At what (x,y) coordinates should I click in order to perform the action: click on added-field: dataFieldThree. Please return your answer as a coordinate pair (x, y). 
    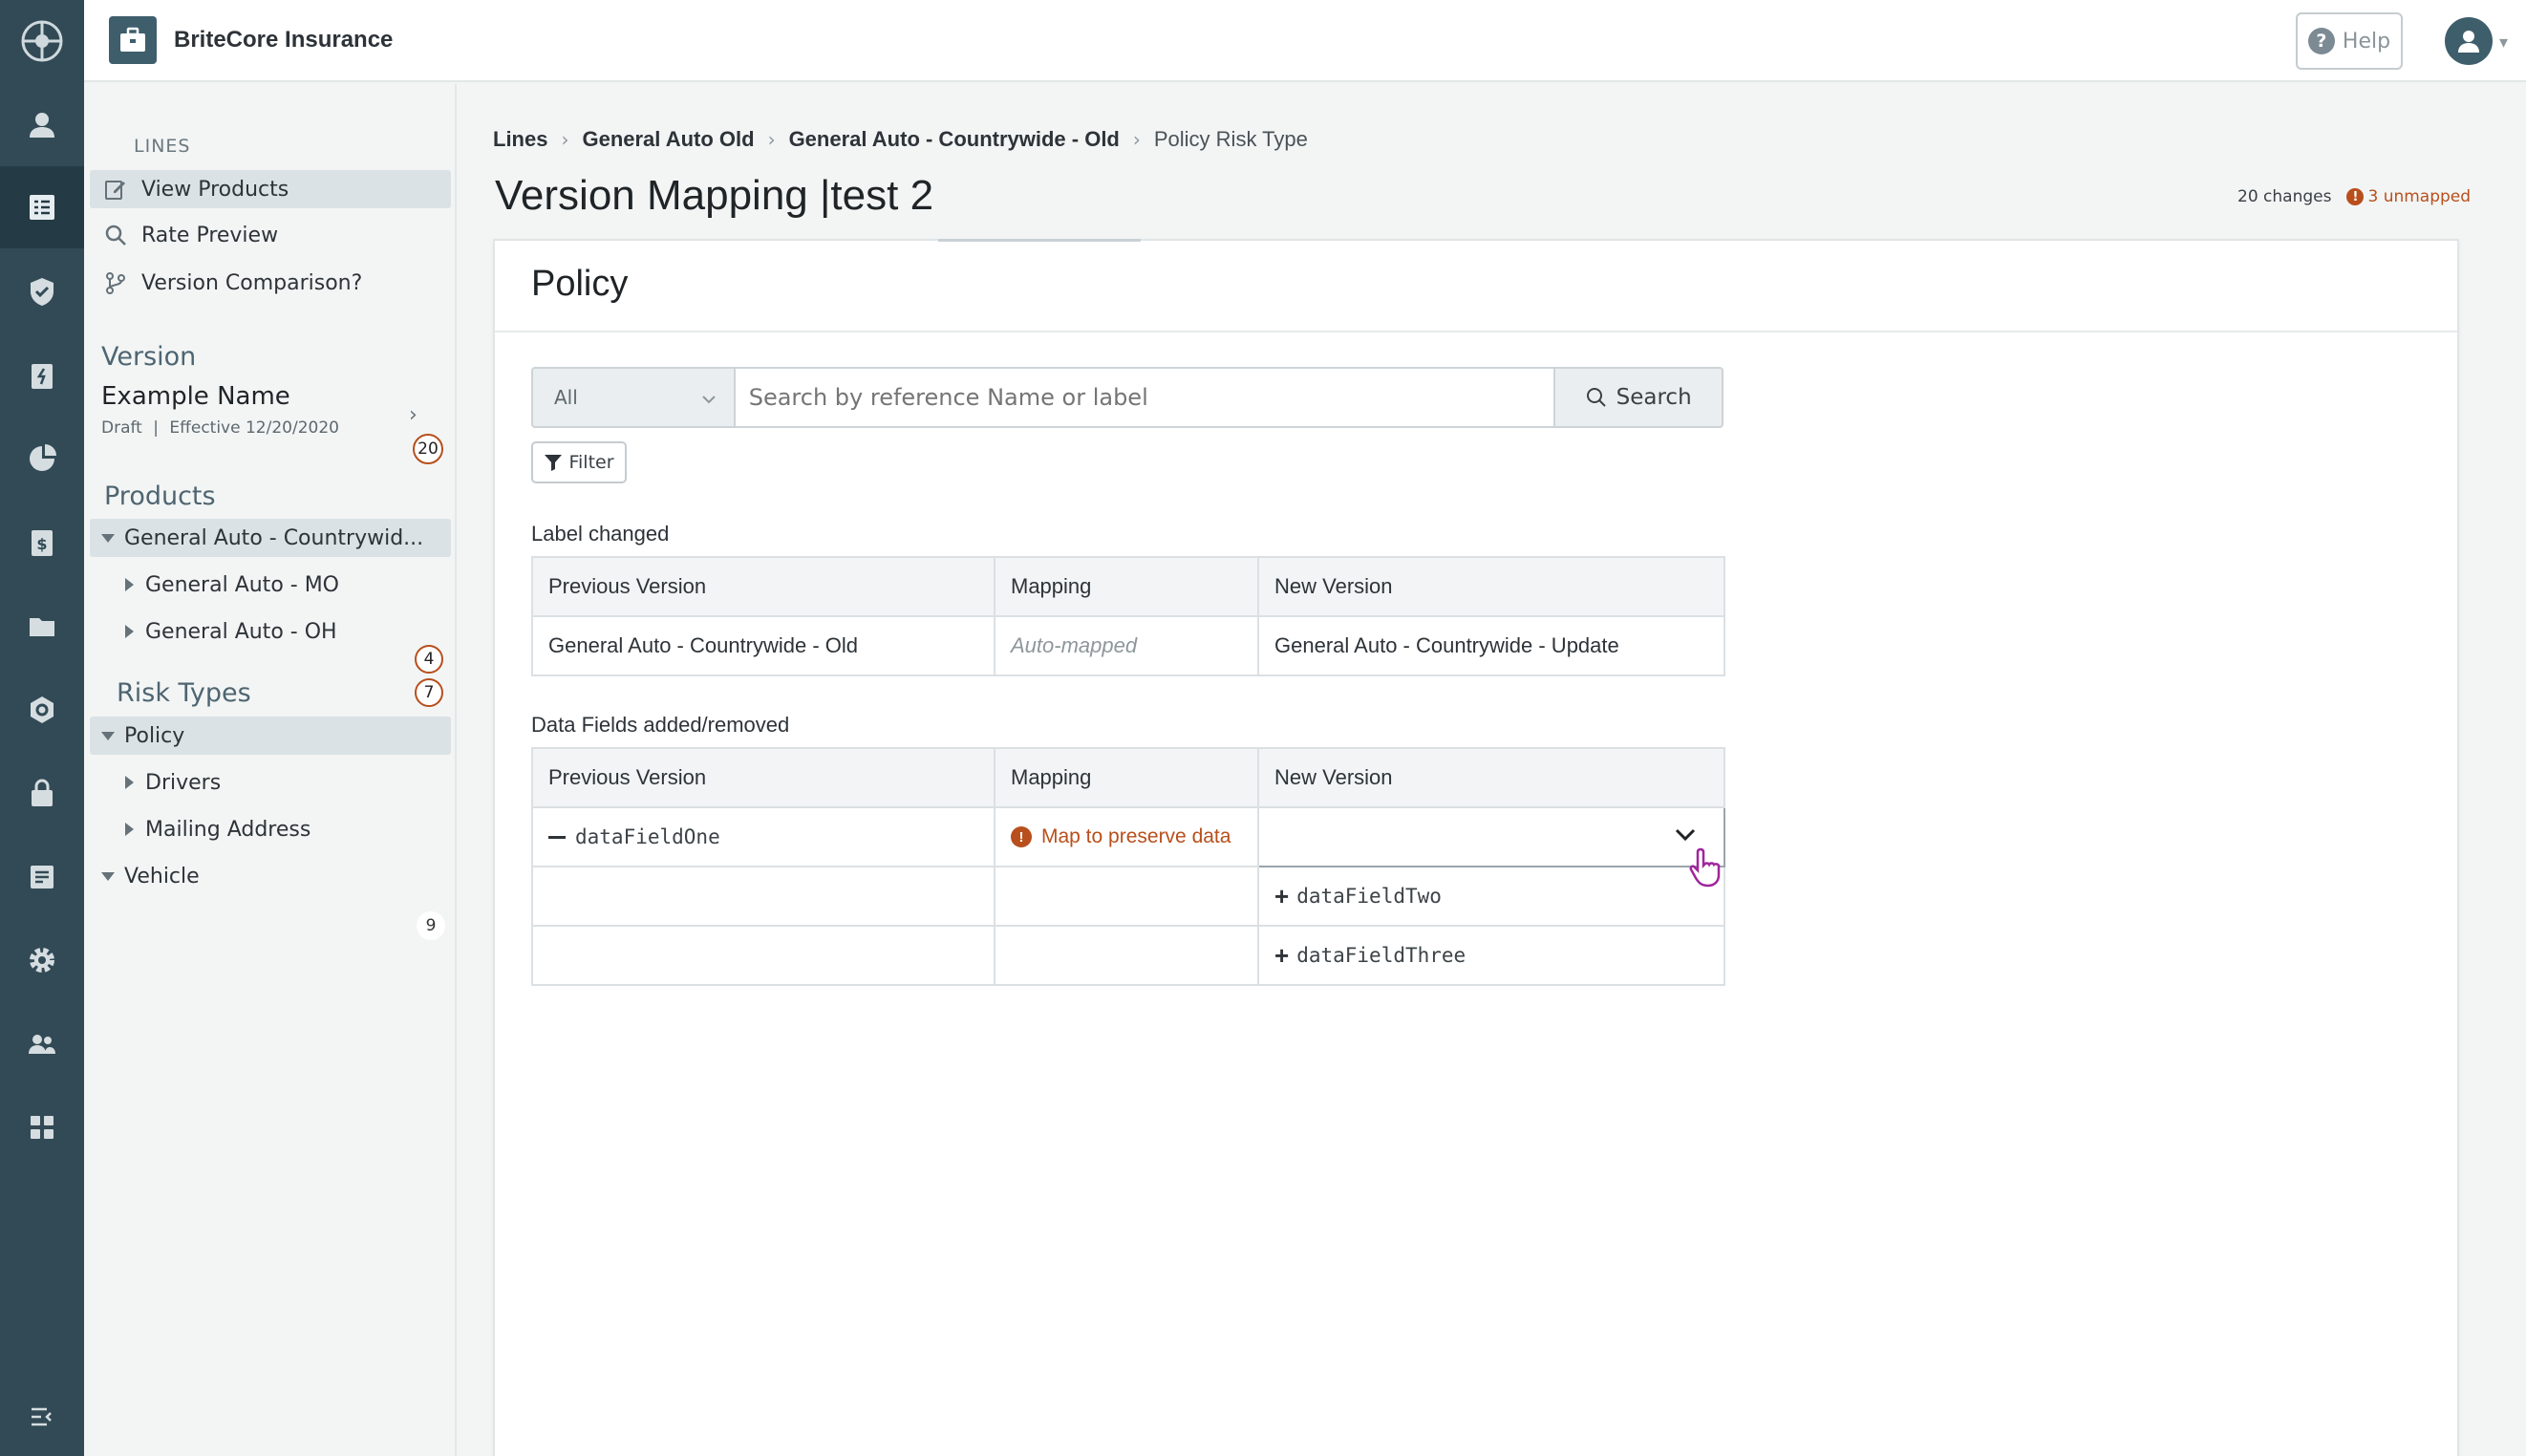
    Looking at the image, I should click on (1381, 955).